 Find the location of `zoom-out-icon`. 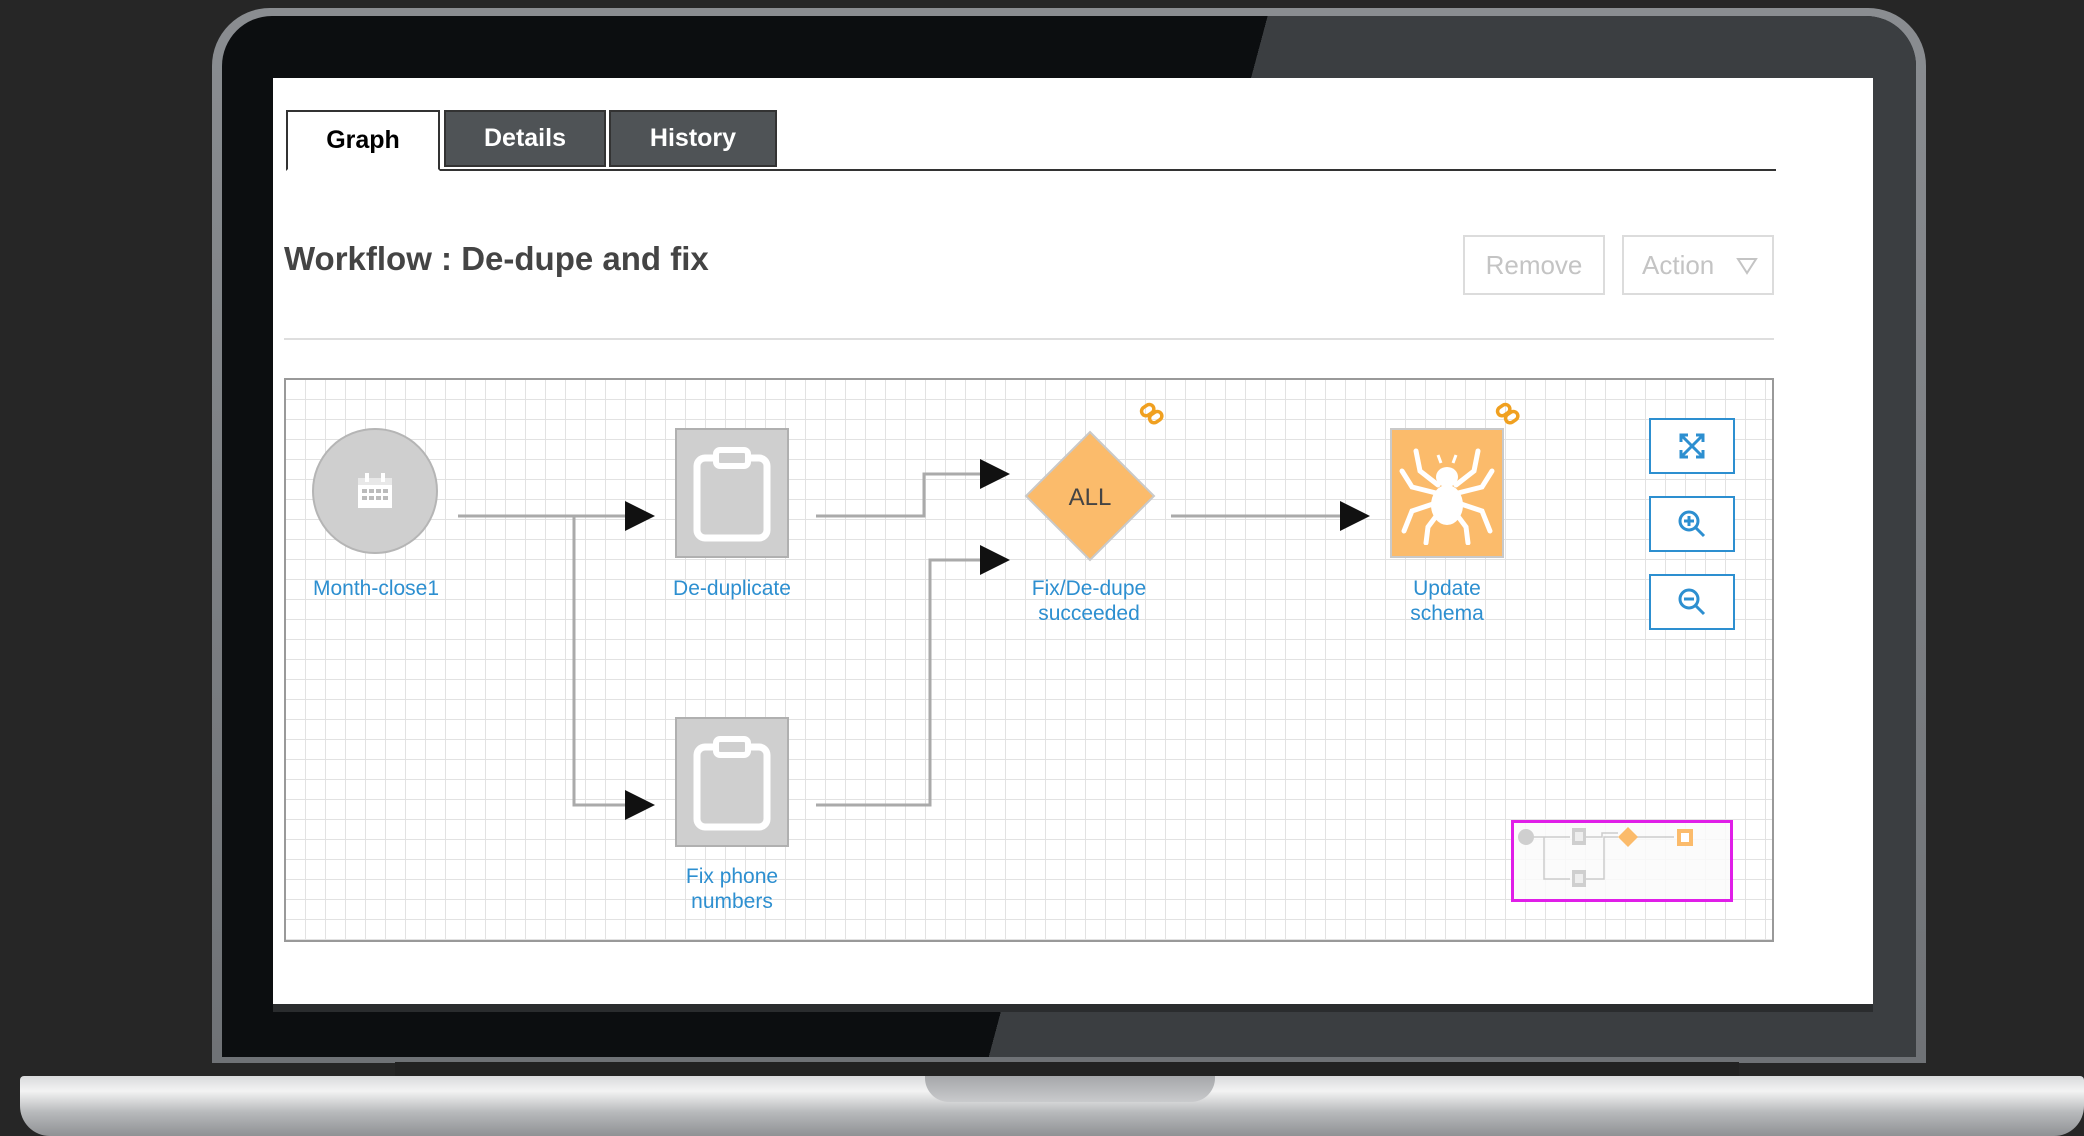

zoom-out-icon is located at coordinates (1692, 602).